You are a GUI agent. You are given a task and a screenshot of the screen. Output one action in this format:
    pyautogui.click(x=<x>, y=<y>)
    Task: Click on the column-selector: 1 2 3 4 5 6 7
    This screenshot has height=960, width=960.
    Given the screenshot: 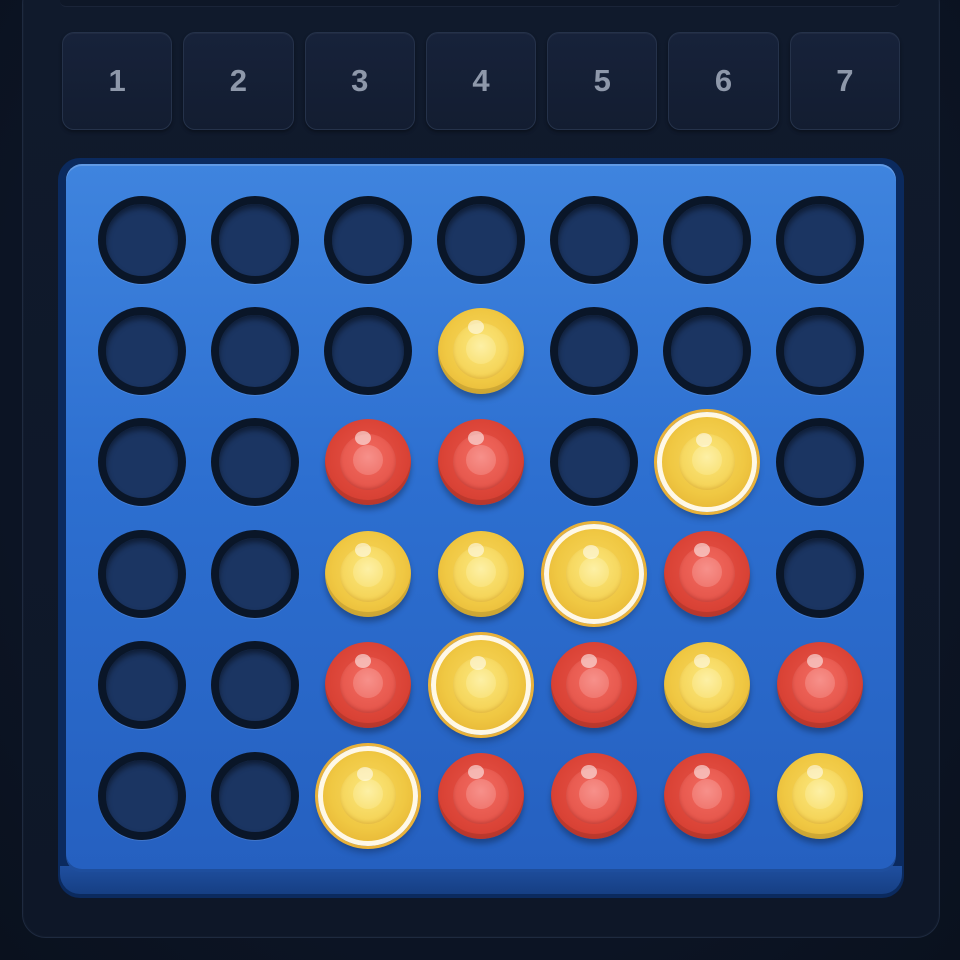 What is the action you would take?
    pyautogui.click(x=481, y=81)
    